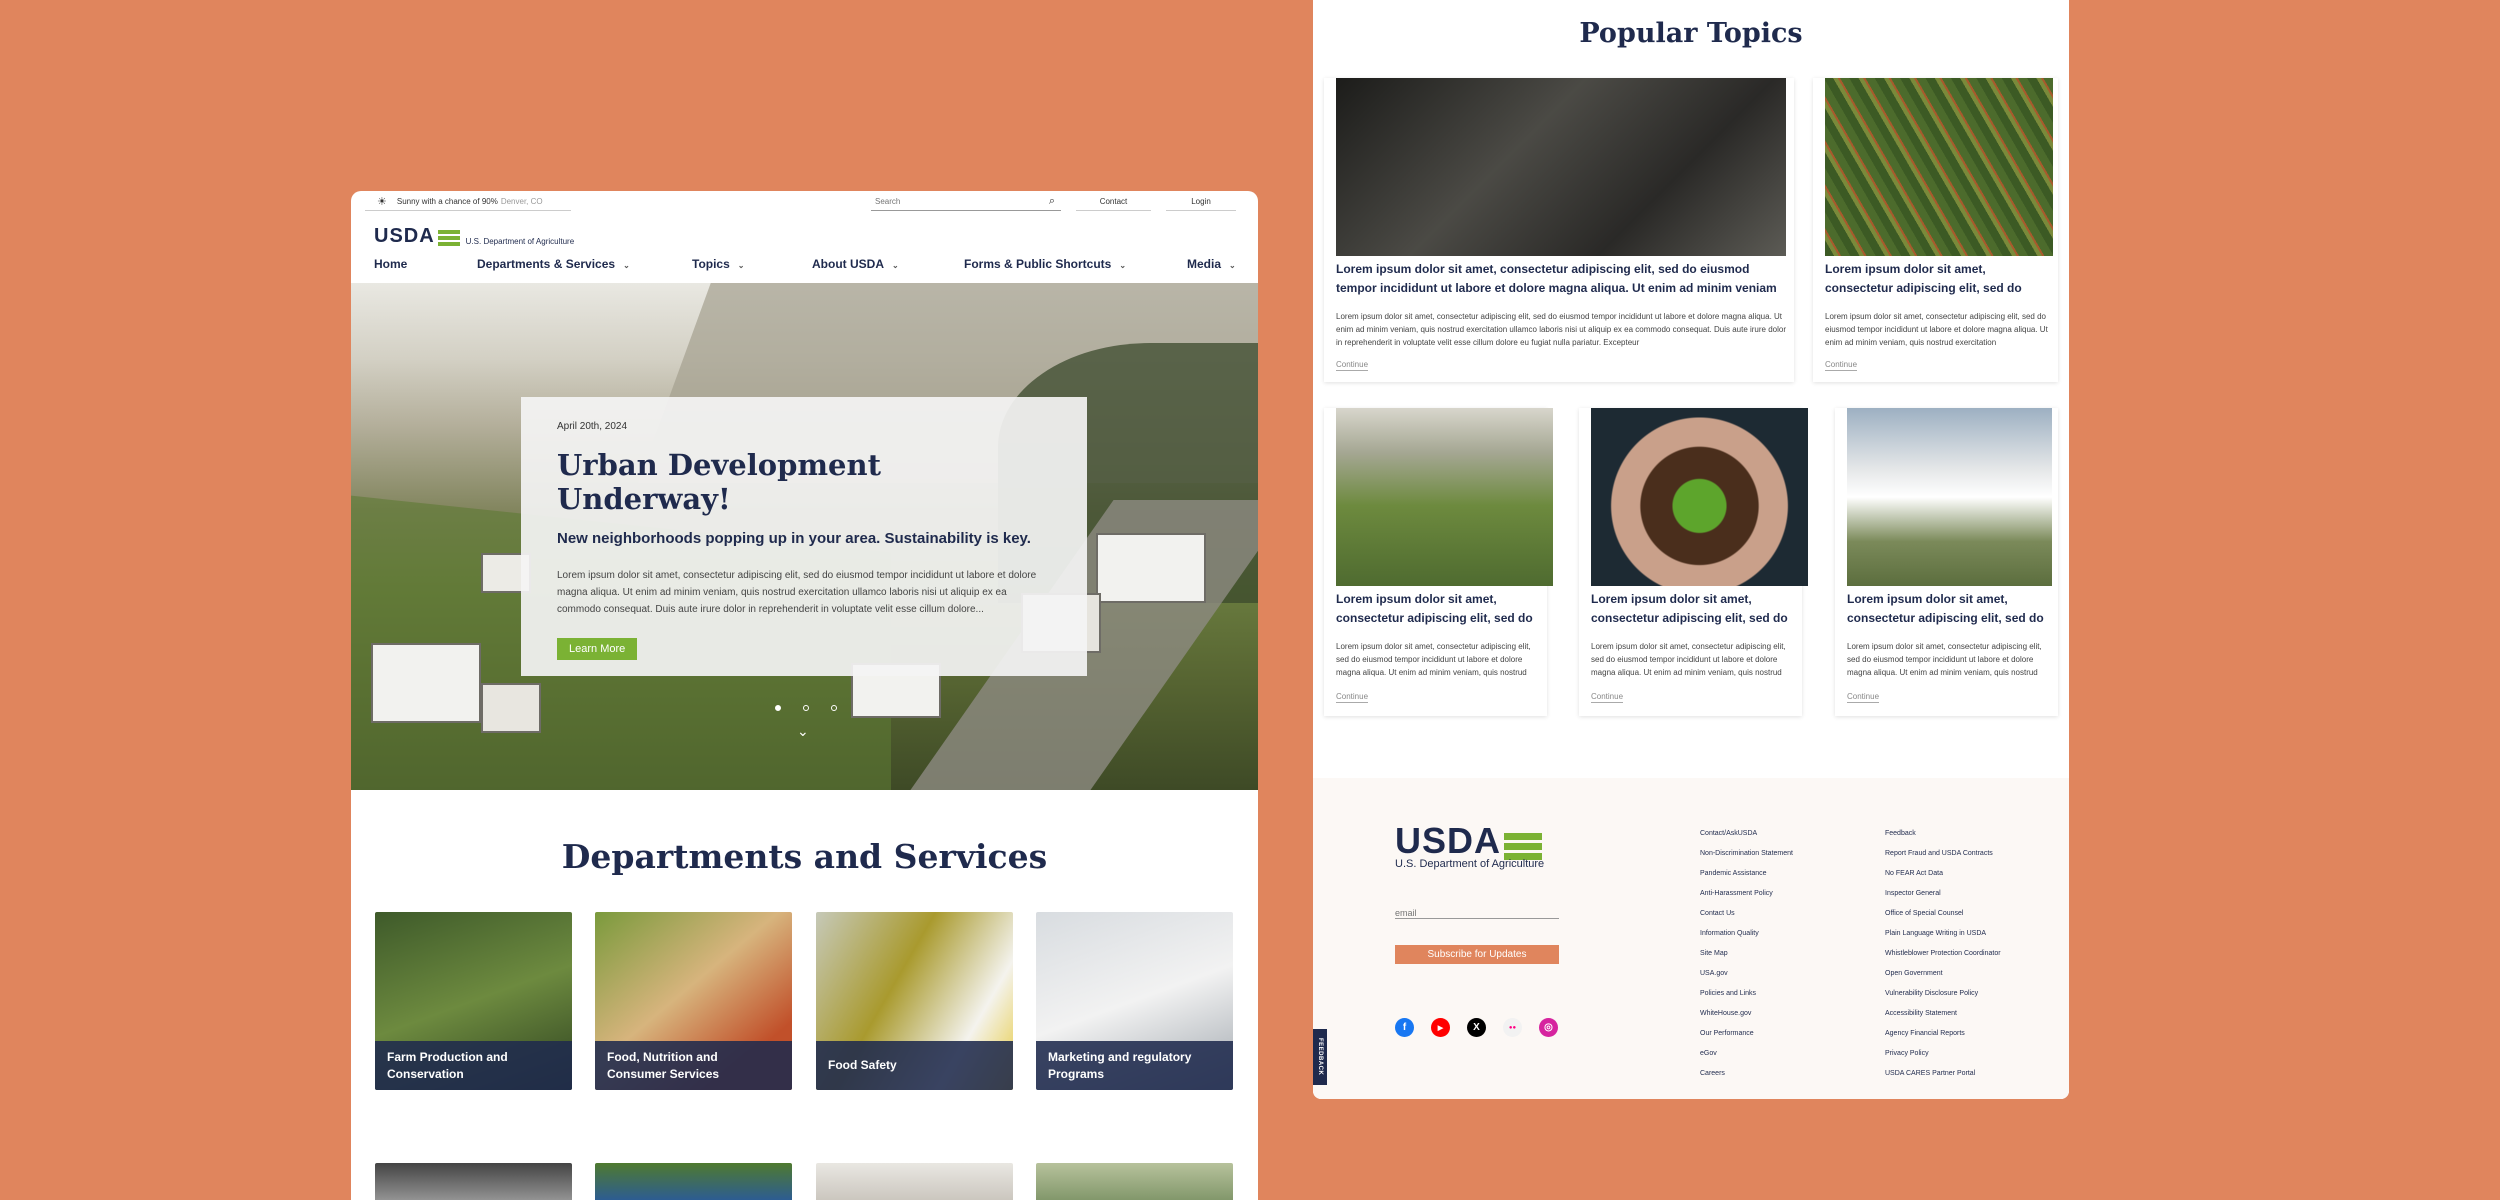 Image resolution: width=2500 pixels, height=1200 pixels. I want to click on footer-link: Accessibility Statement, so click(1921, 1013).